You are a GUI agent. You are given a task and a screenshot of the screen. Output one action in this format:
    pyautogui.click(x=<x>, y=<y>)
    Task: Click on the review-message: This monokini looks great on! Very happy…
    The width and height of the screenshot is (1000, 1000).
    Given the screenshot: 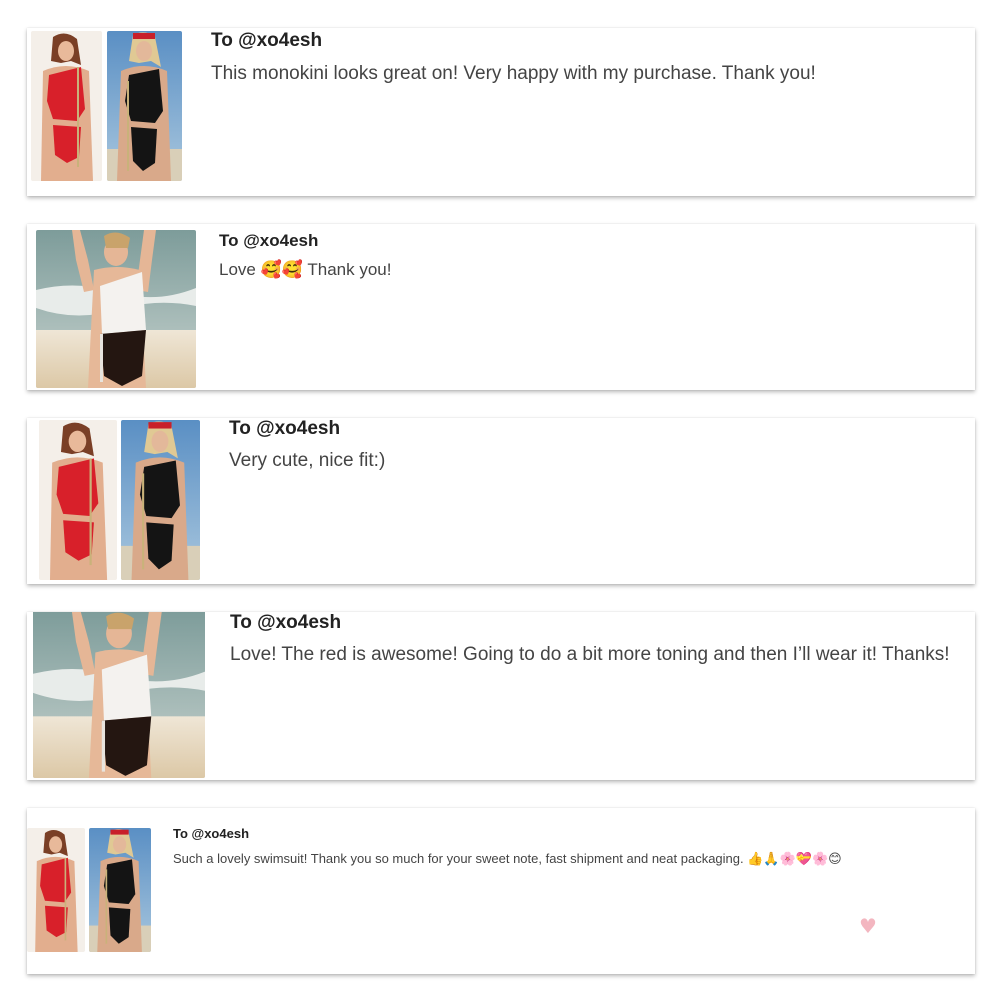 What is the action you would take?
    pyautogui.click(x=513, y=73)
    